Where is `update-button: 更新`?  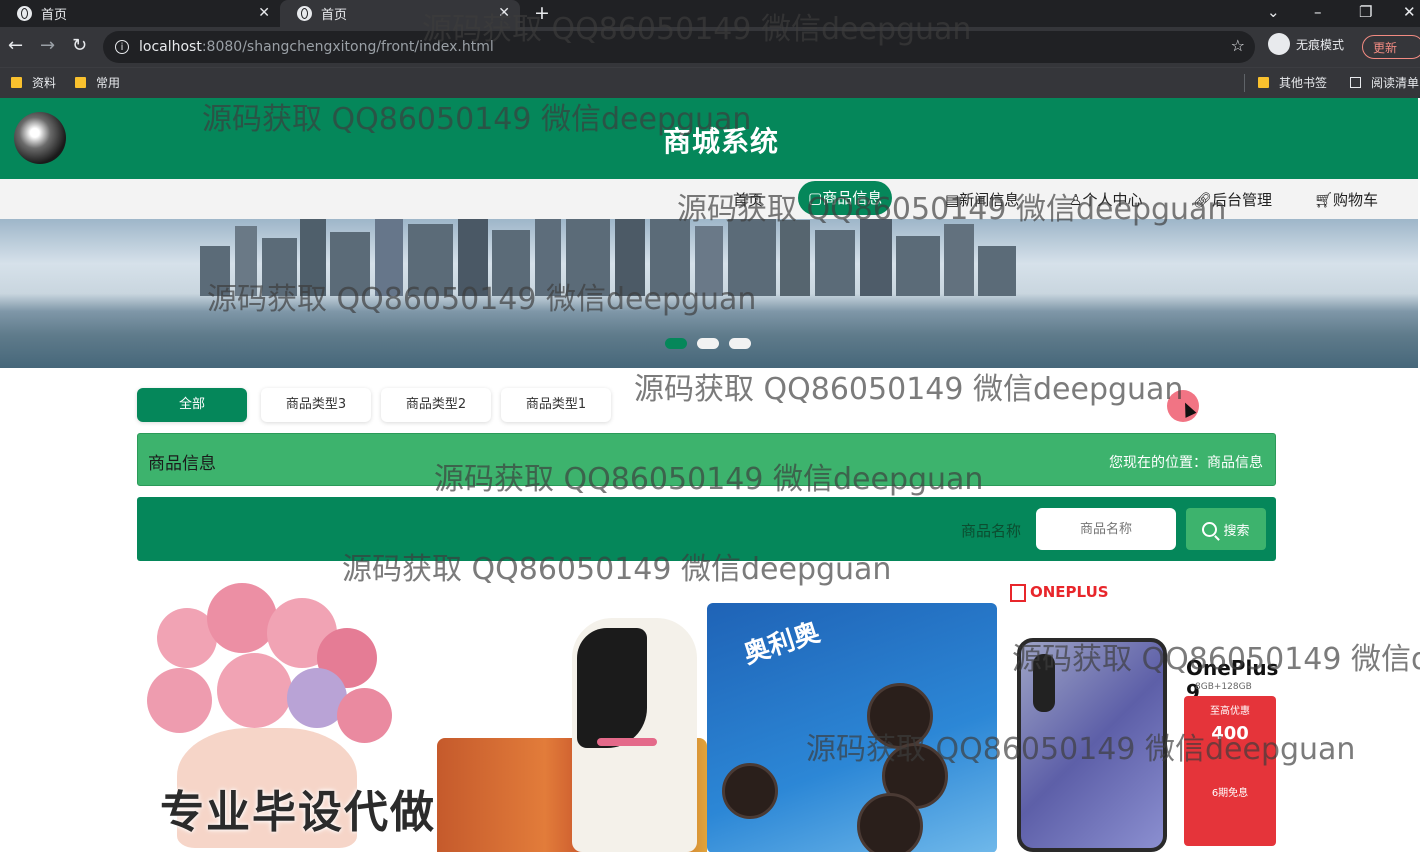
update-button: 更新 is located at coordinates (1391, 47).